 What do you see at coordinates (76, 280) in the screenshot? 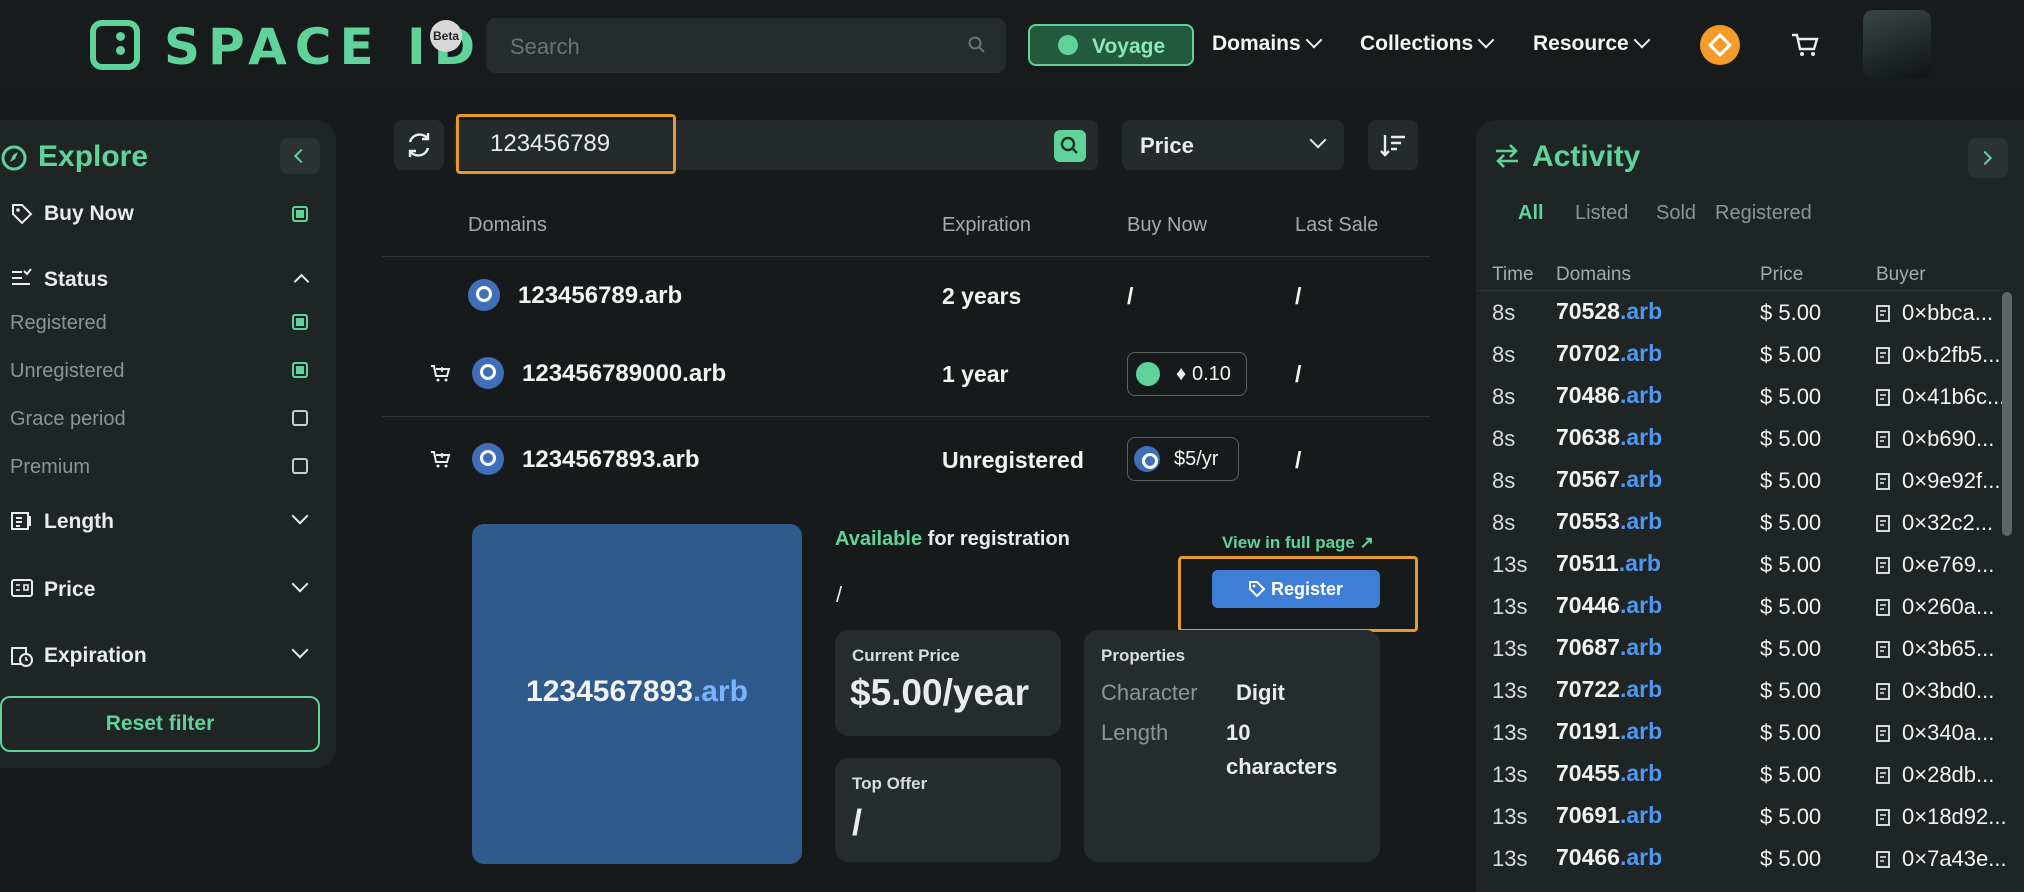
I see `status-section-title: Status` at bounding box center [76, 280].